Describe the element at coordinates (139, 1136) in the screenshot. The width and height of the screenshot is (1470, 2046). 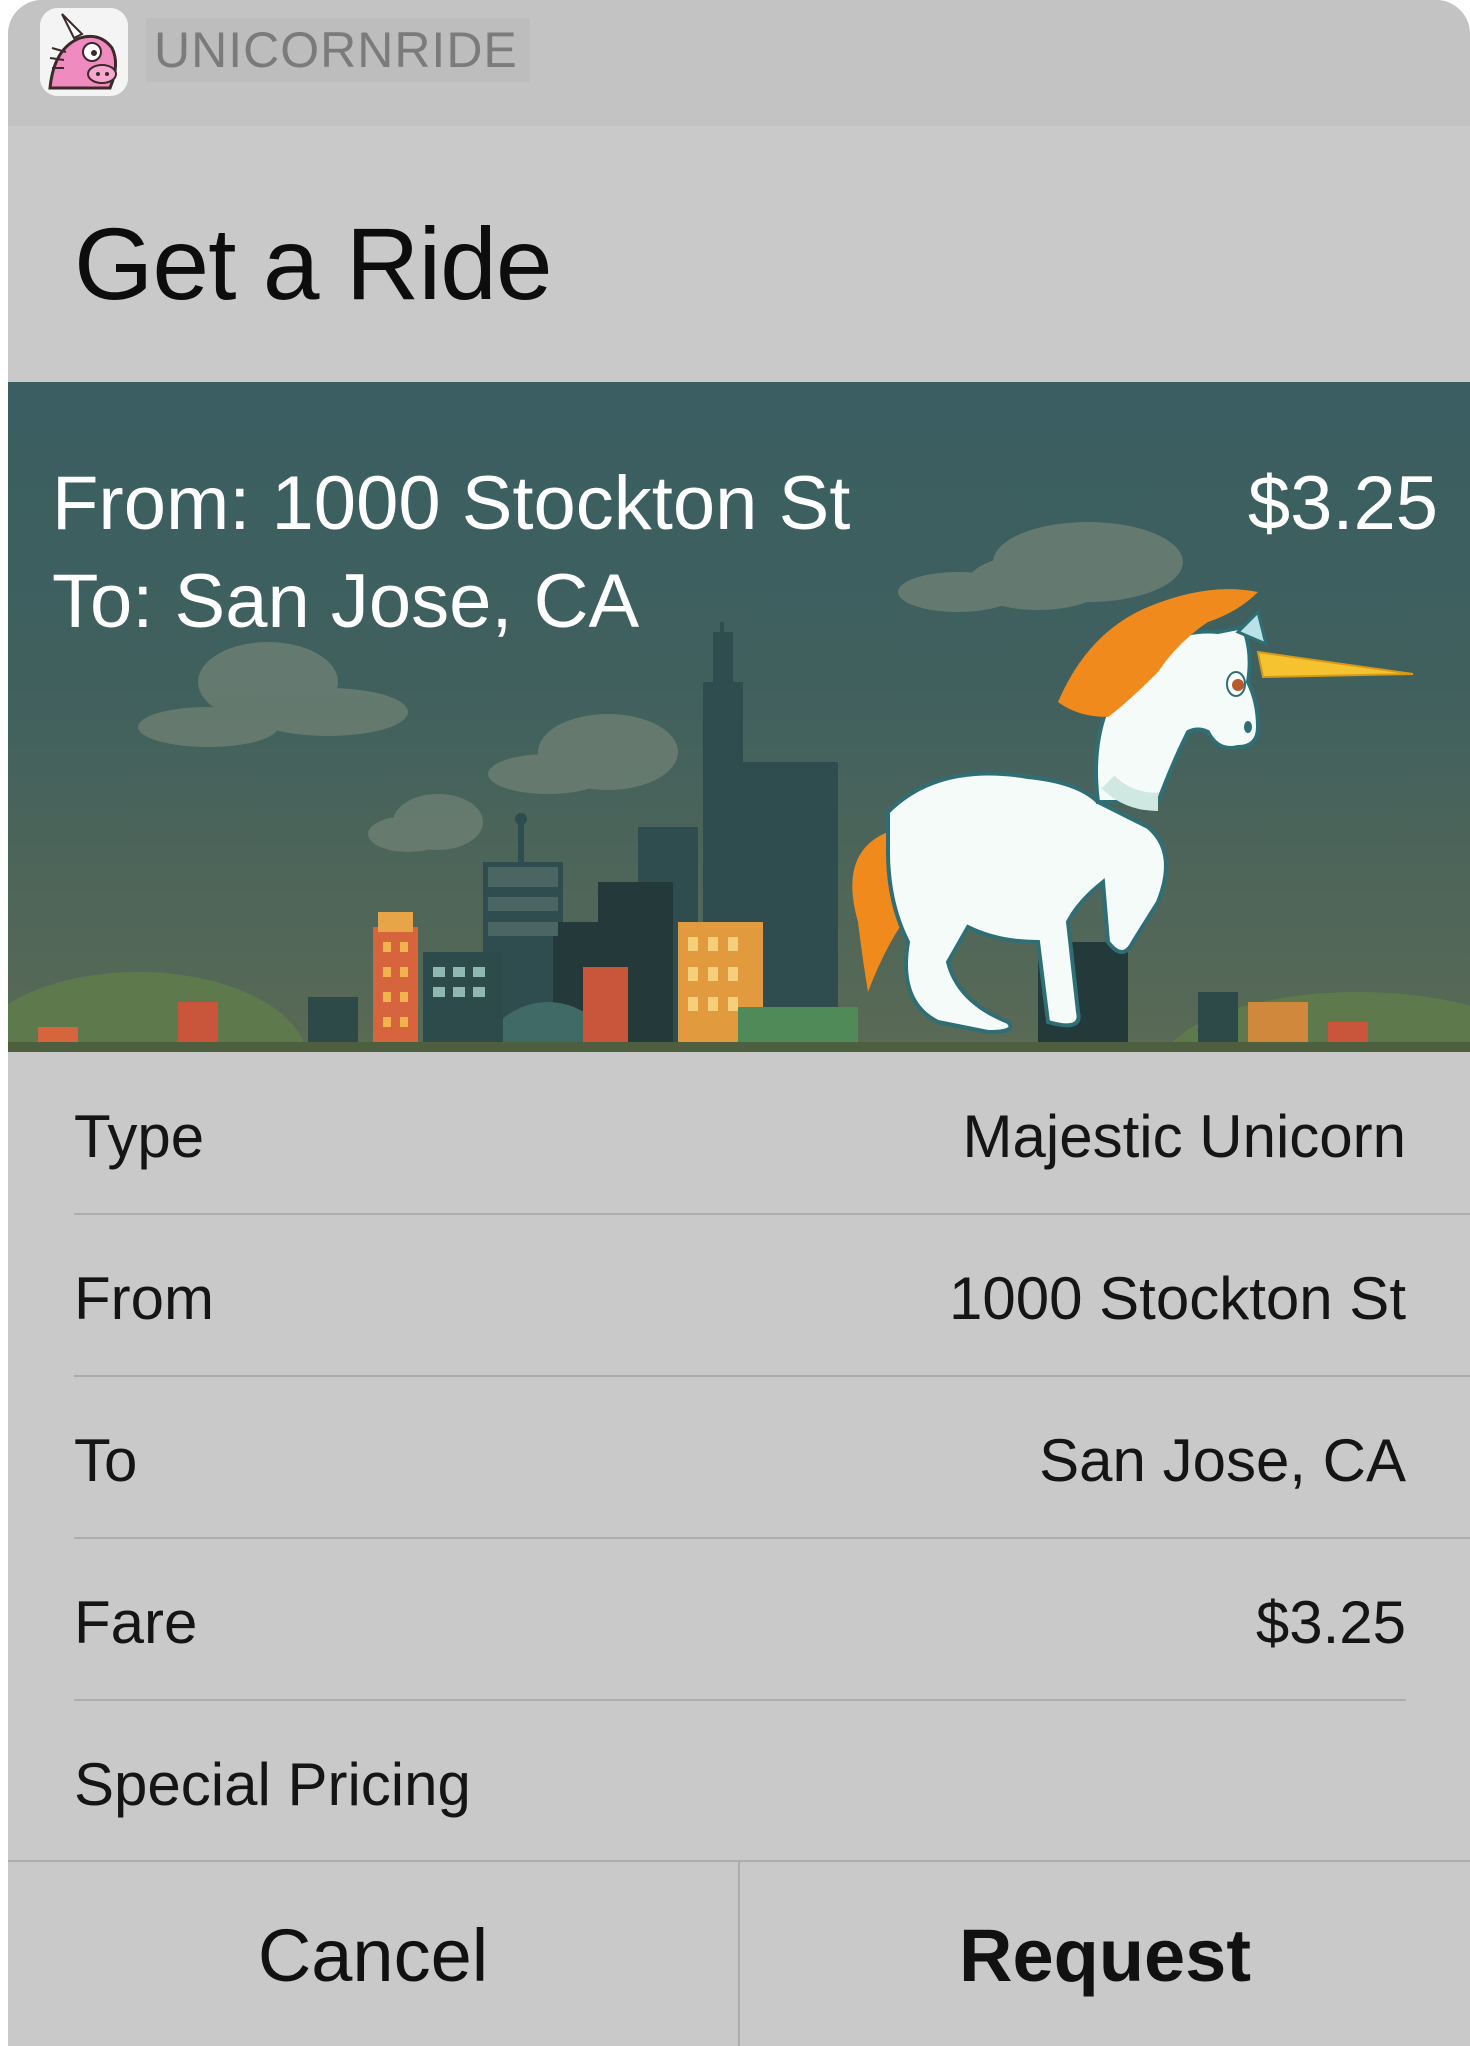
I see `detail-label: Type` at that location.